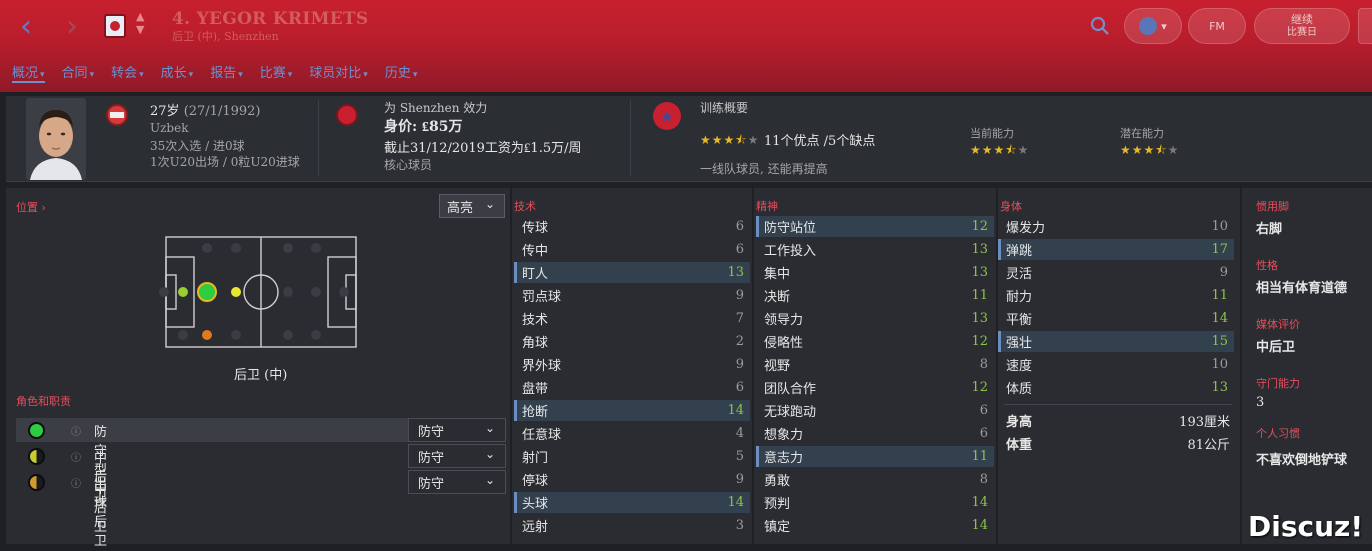  Describe the element at coordinates (1272, 206) in the screenshot. I see `preferred-foot-label: 惯用脚` at that location.